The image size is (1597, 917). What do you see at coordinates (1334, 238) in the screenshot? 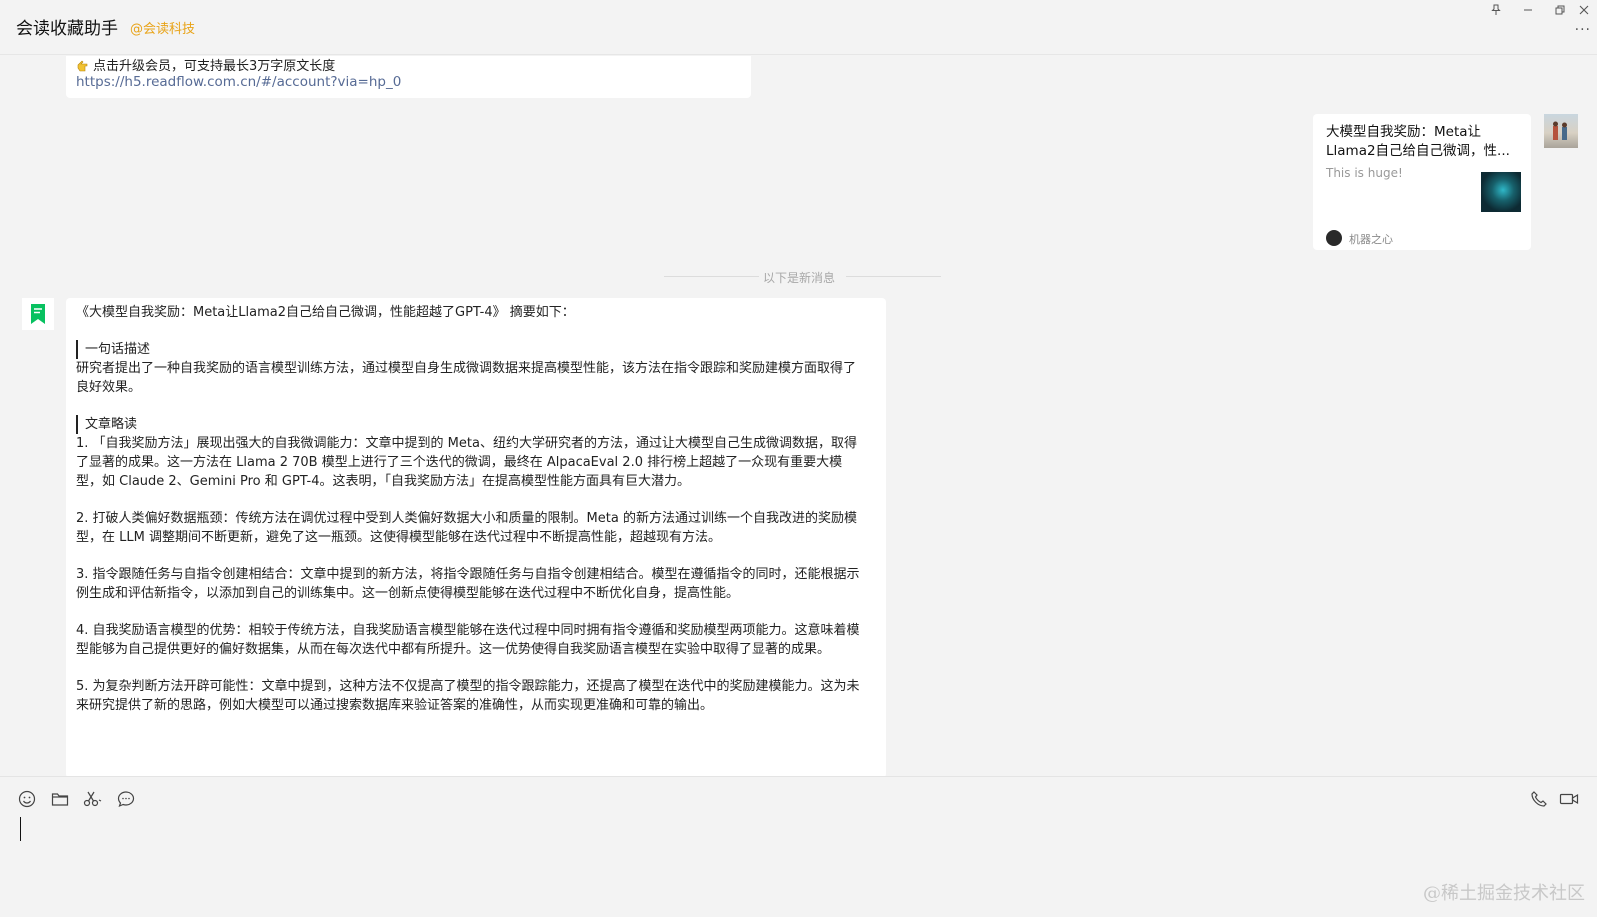
I see `source-logo-icon` at bounding box center [1334, 238].